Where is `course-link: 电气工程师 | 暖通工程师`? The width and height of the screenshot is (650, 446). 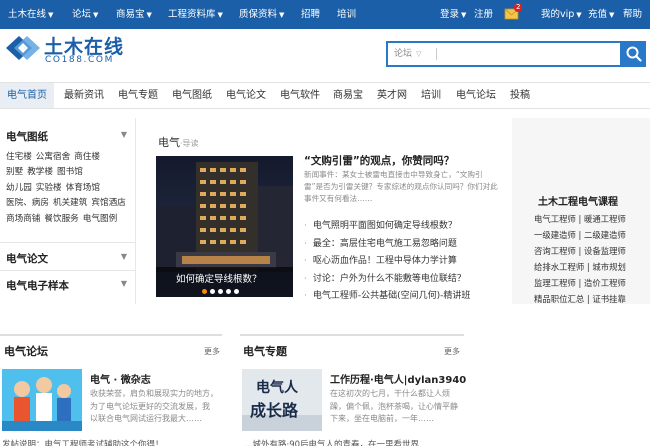
course-link: 电气工程师 | 暖通工程师 is located at coordinates (592, 219).